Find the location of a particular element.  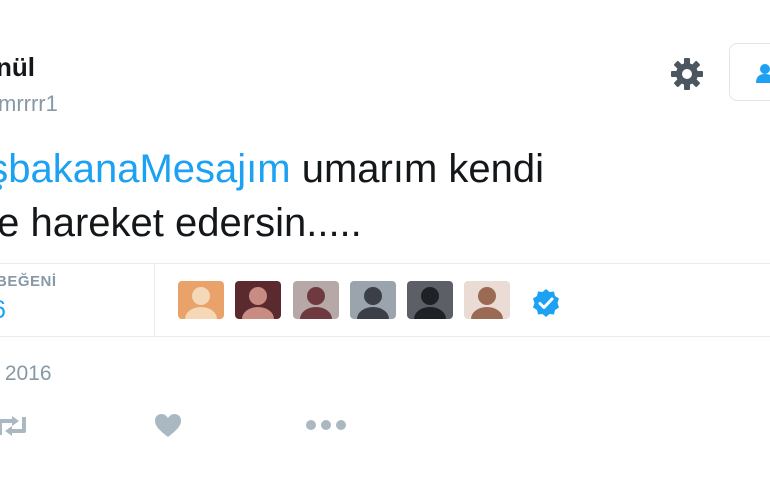

follow-user-icon is located at coordinates (763, 73).